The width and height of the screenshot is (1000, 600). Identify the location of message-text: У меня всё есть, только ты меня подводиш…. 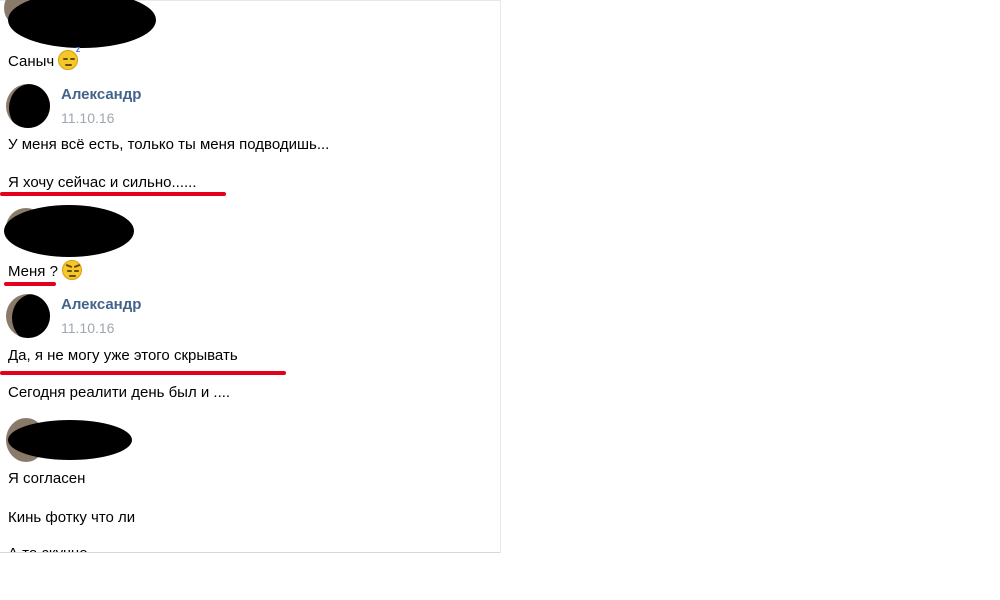
(169, 144).